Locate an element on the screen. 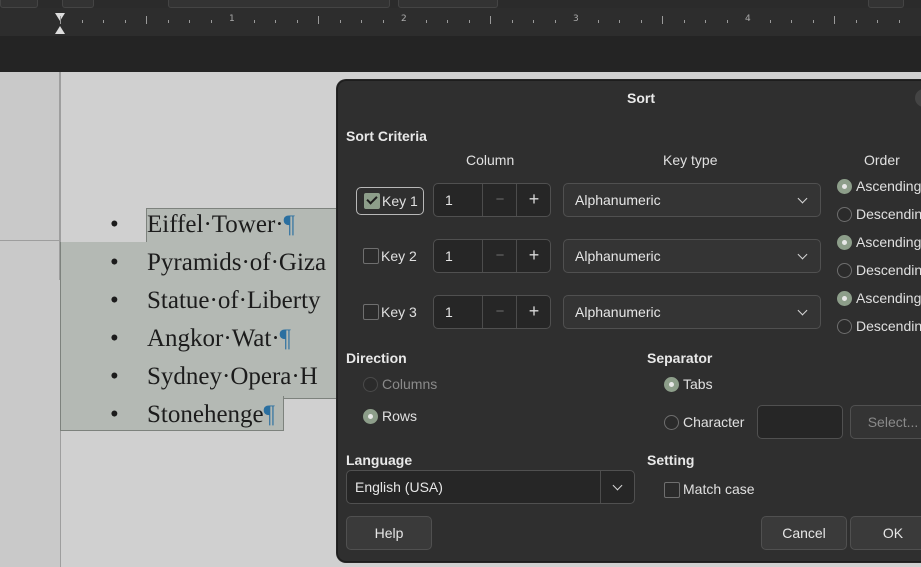 The width and height of the screenshot is (921, 567). ruler-number: 3 is located at coordinates (576, 19).